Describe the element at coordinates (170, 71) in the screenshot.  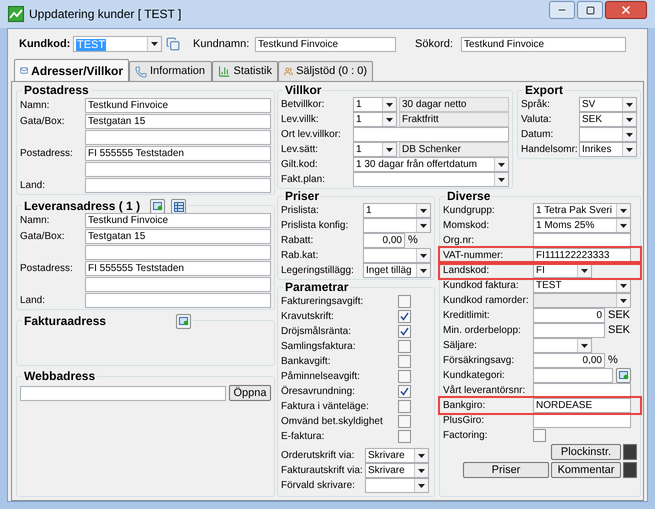
I see `tab: Information` at that location.